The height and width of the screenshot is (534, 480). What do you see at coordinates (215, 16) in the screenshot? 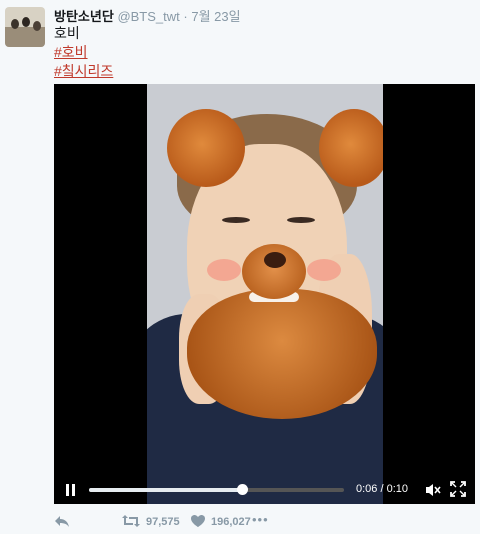
I see `tweet-date: 7월 23일` at bounding box center [215, 16].